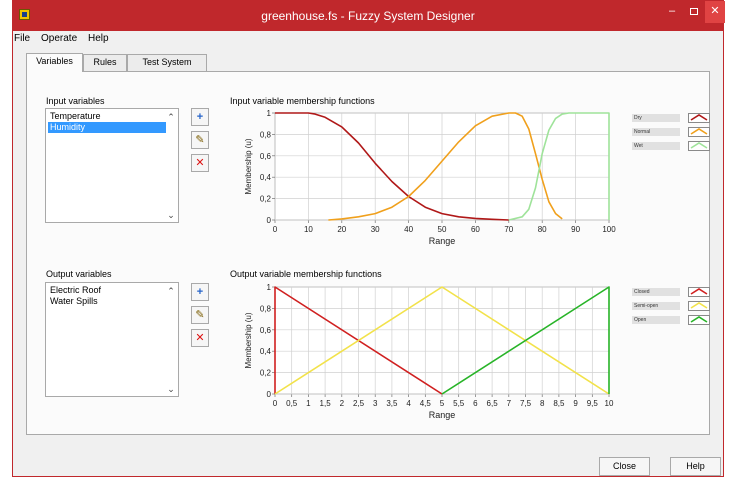 This screenshot has height=477, width=736. Describe the element at coordinates (112, 339) in the screenshot. I see `output-variables-list: Electric Roof Water Spills ⌃ ⌄` at that location.